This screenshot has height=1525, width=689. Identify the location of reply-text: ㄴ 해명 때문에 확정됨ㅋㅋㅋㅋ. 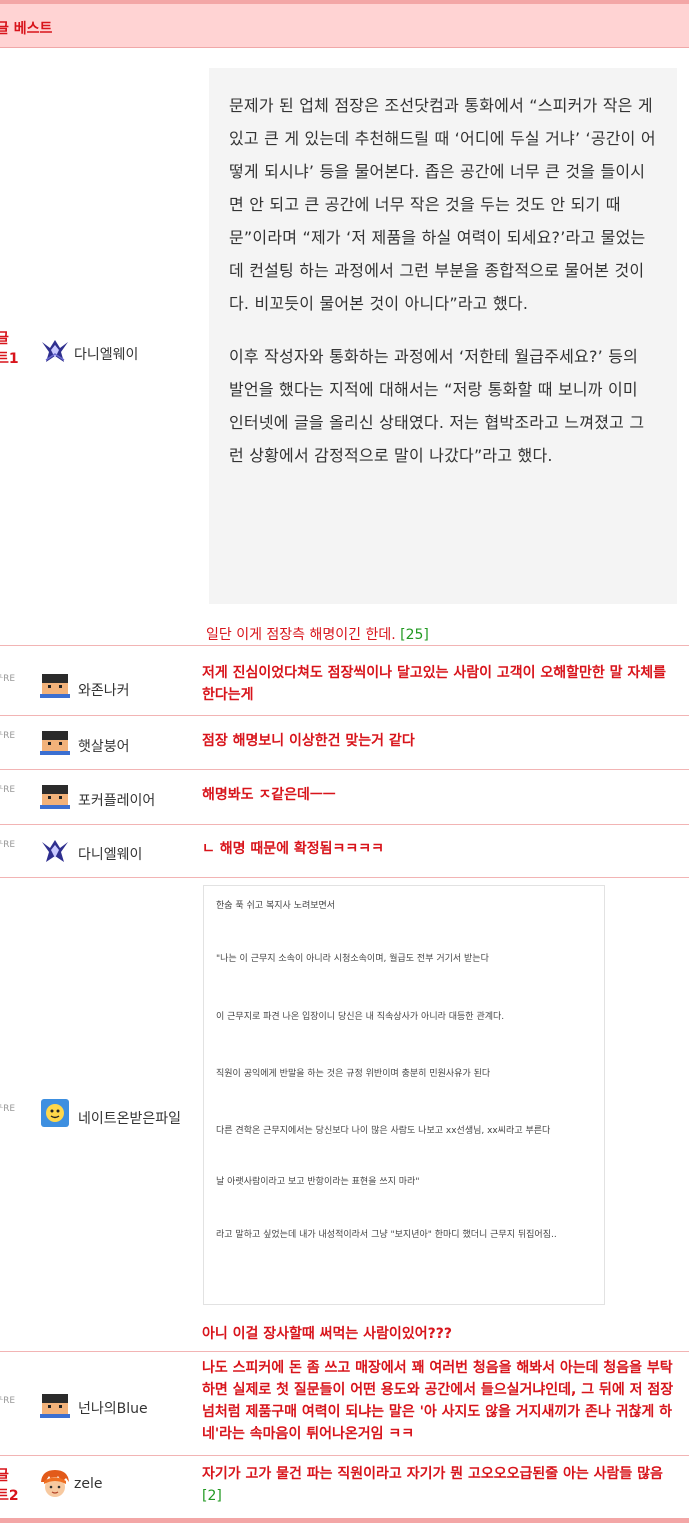
(293, 849).